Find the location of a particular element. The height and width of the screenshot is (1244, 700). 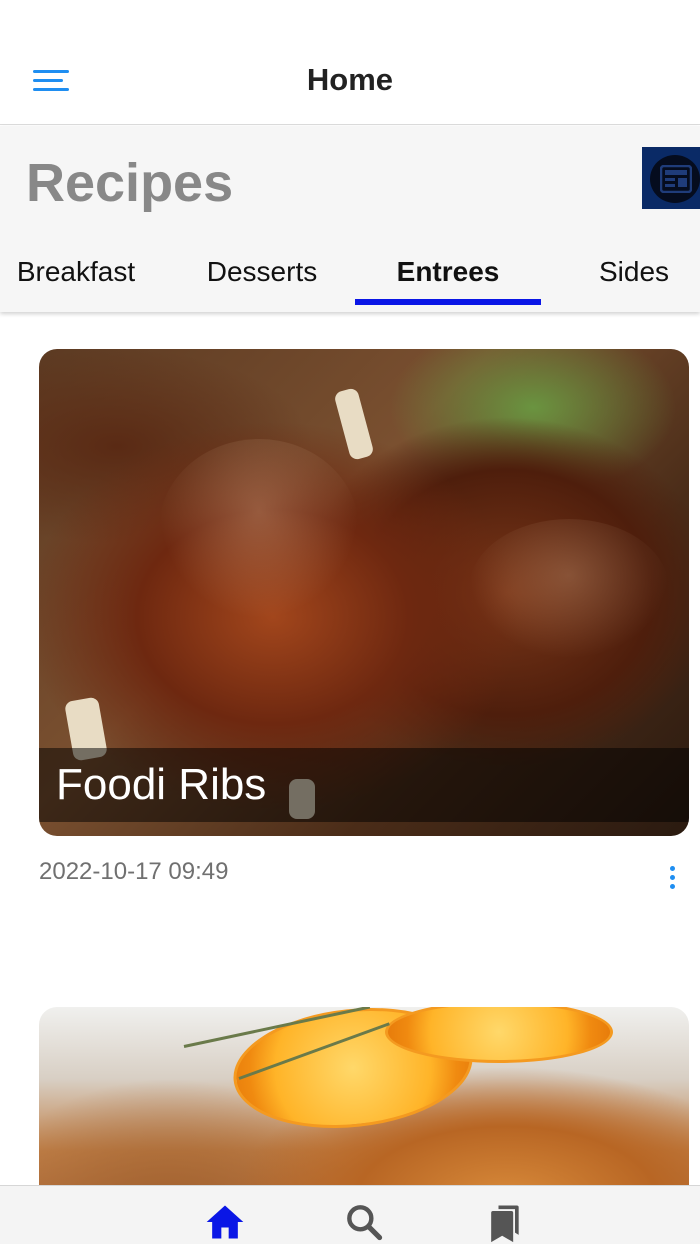

tab-breakfast: Breakfast is located at coordinates (84, 272).